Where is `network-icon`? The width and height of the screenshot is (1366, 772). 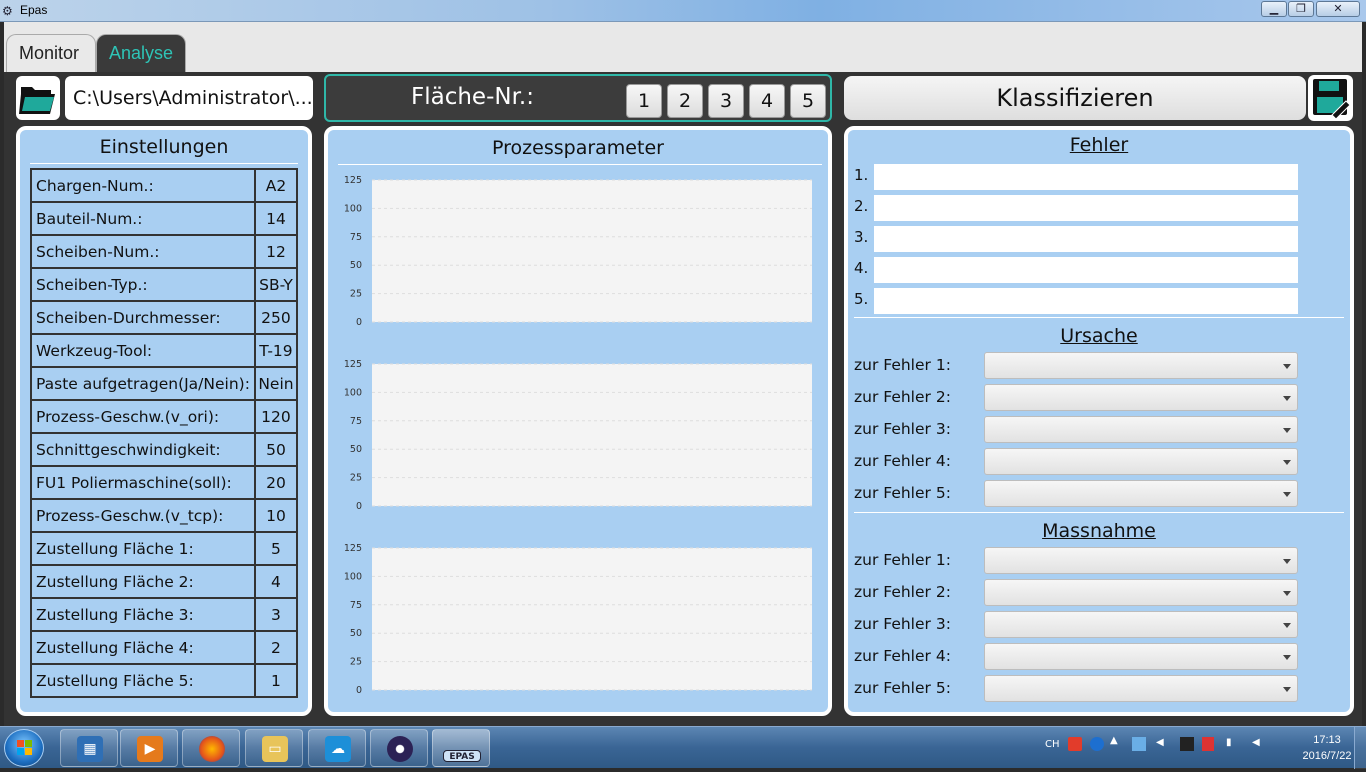 network-icon is located at coordinates (1139, 744).